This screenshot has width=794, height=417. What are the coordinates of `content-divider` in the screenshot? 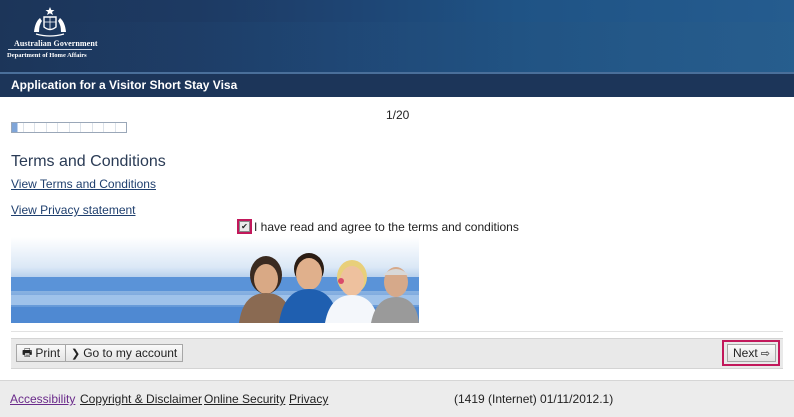 It's located at (397, 331).